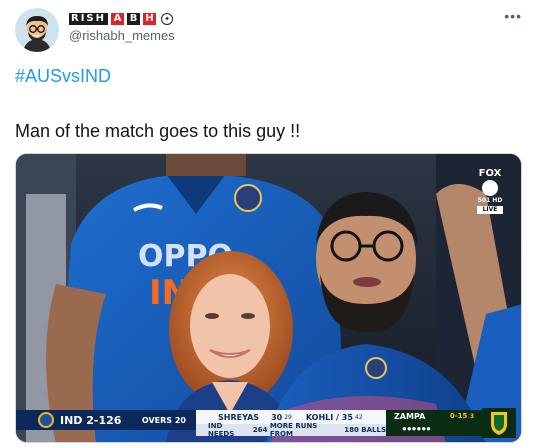 The image size is (536, 448). I want to click on display-name: RISH A B H ✦, so click(121, 19).